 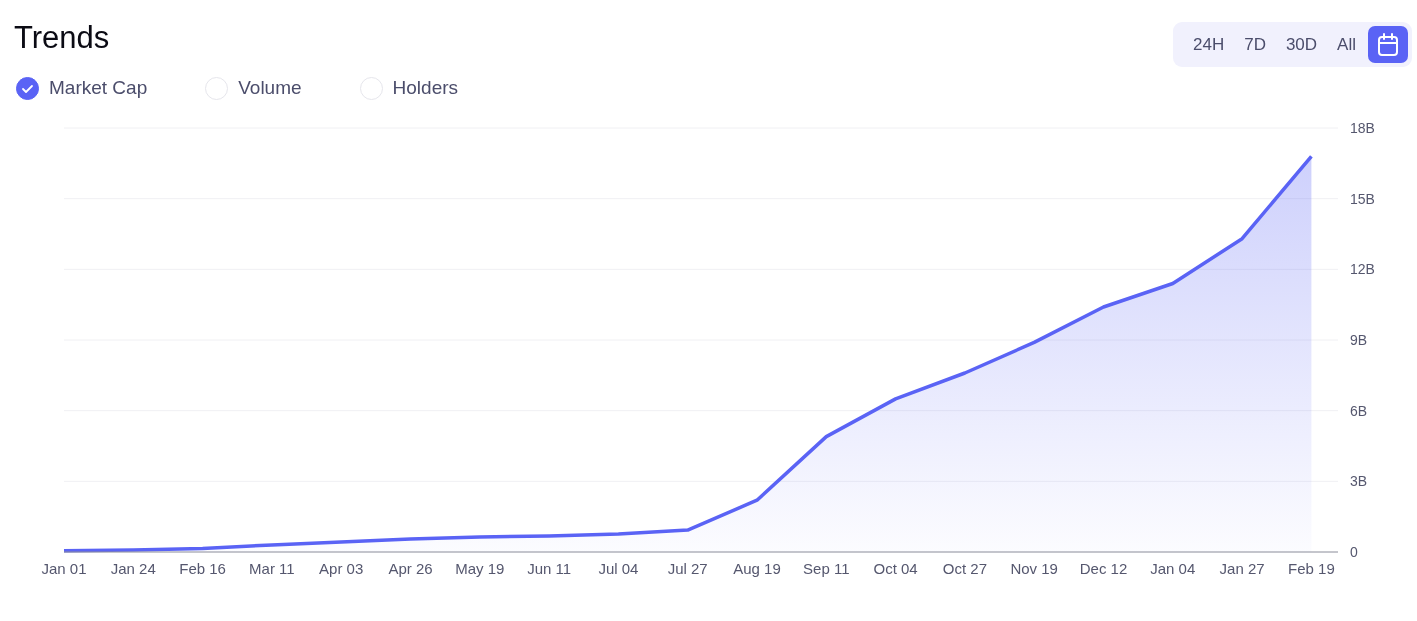 What do you see at coordinates (1359, 339) in the screenshot?
I see `y-axis-label: 9B` at bounding box center [1359, 339].